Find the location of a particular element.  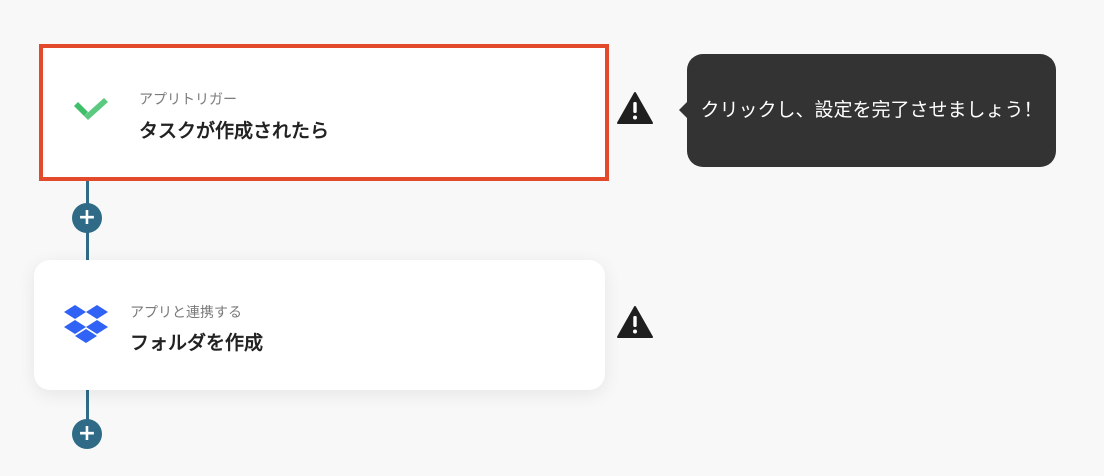

trigger-step-card: アプリトリガー タスクが作成されたら is located at coordinates (324, 112).